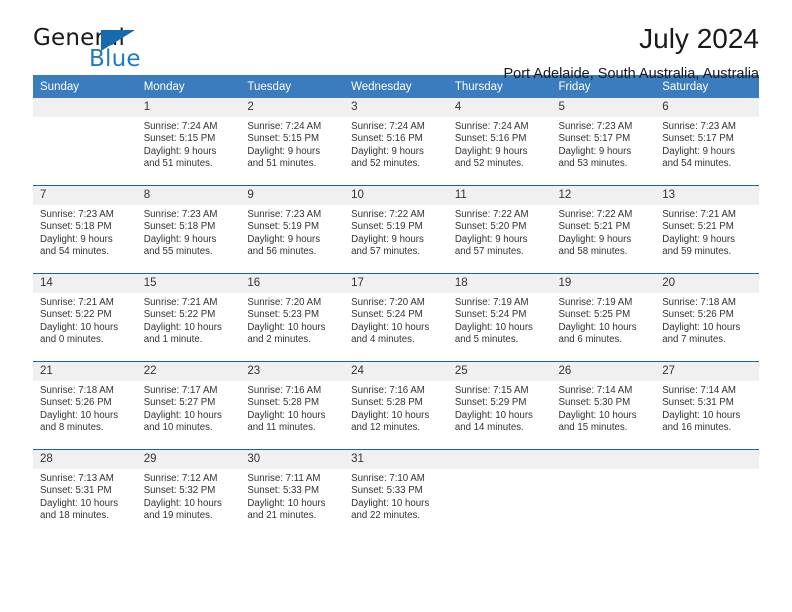  Describe the element at coordinates (178, 428) in the screenshot. I see `daylight-text-line2: and 10 minutes.` at that location.